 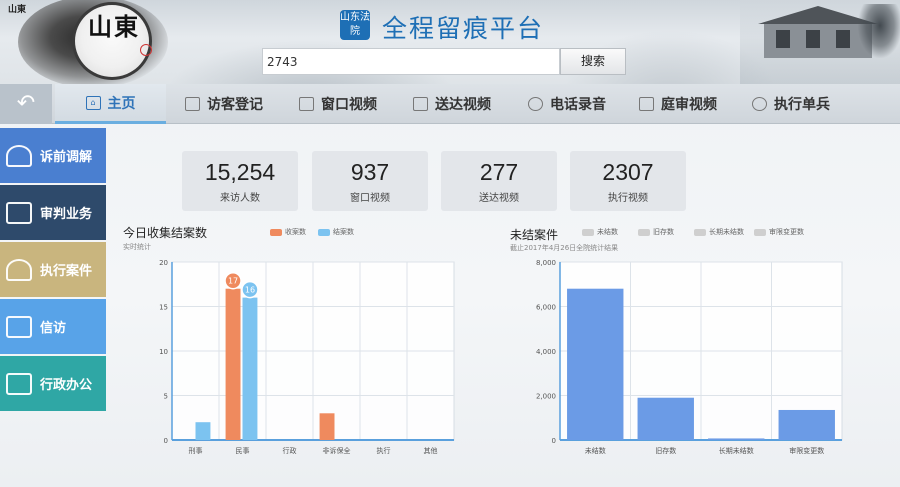 What do you see at coordinates (355, 25) in the screenshot?
I see `court-emblem-icon: 山东法院` at bounding box center [355, 25].